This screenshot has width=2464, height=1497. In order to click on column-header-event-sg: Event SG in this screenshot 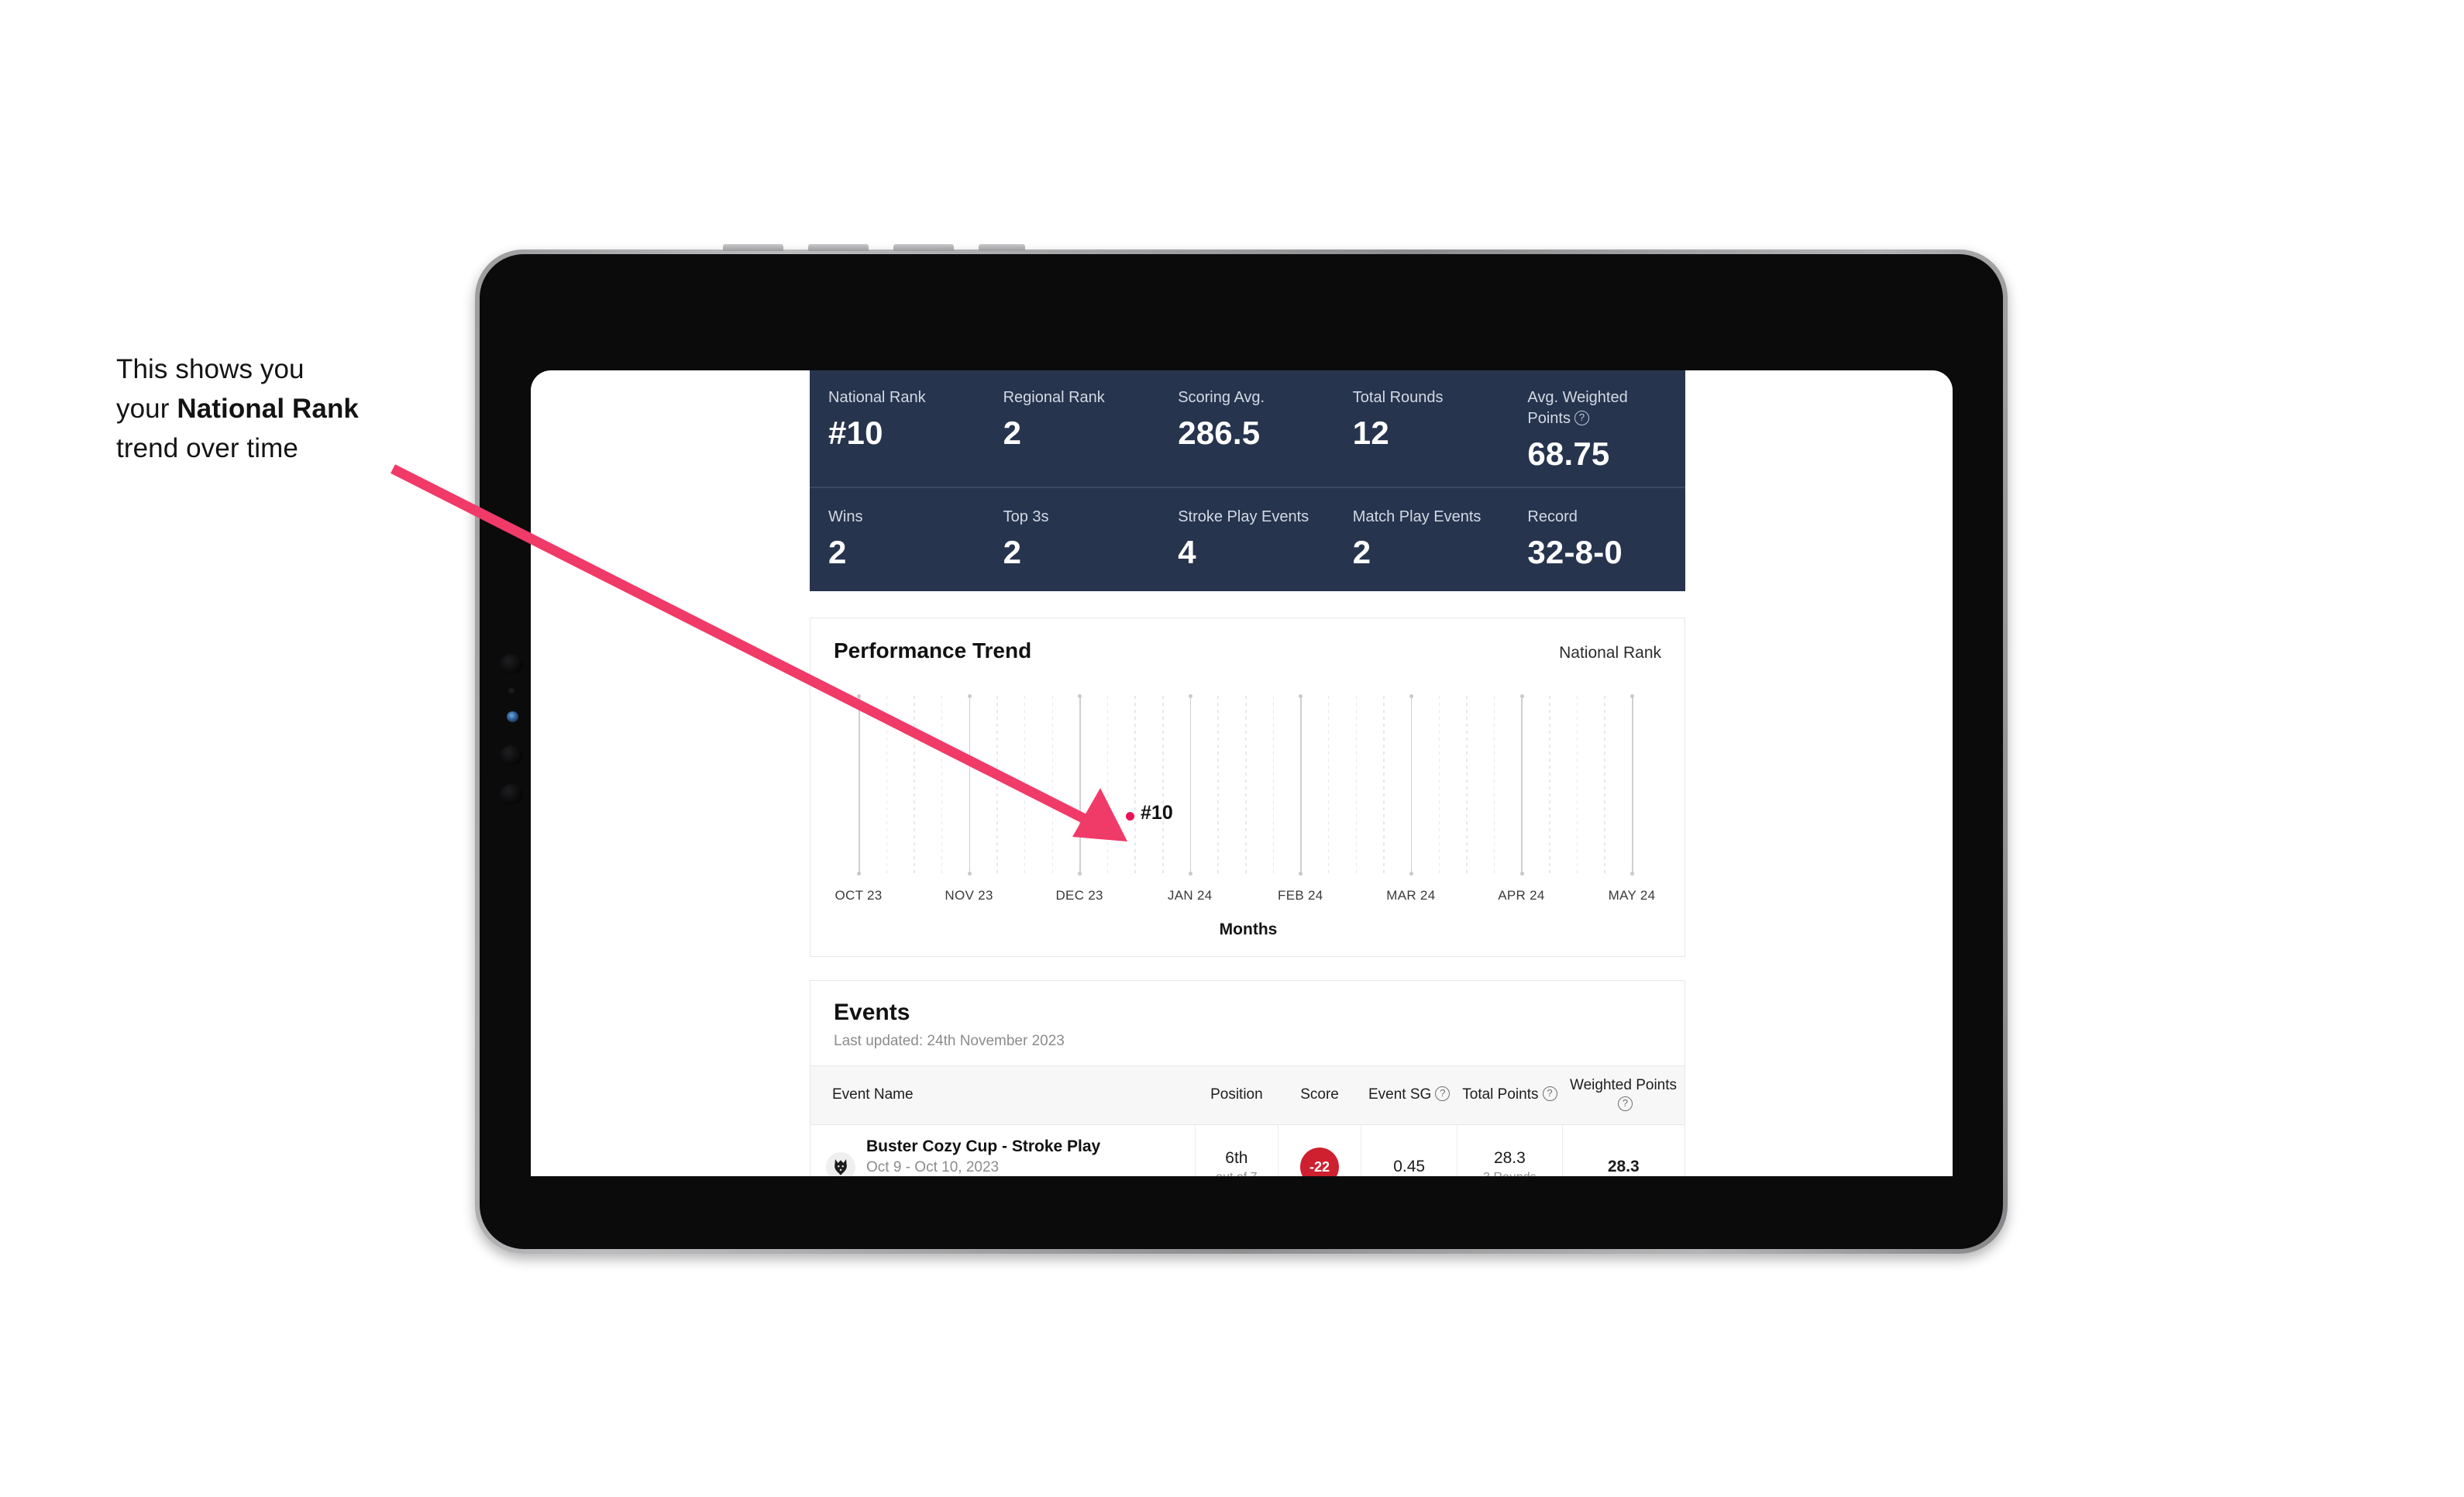, I will do `click(1409, 1095)`.